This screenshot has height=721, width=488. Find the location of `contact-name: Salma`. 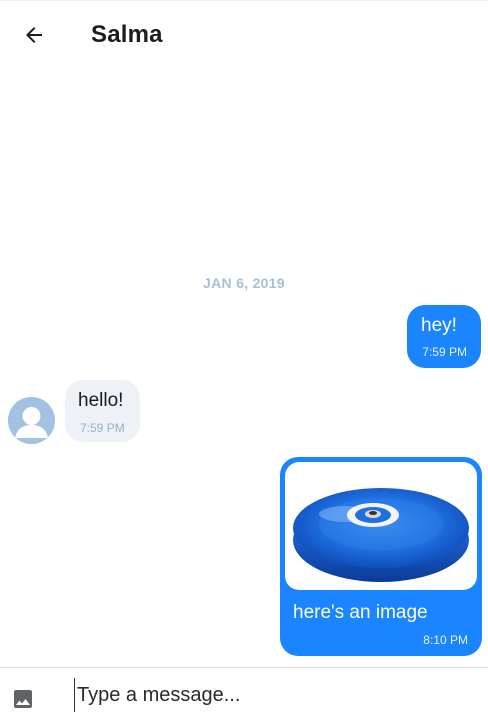

contact-name: Salma is located at coordinates (127, 34).